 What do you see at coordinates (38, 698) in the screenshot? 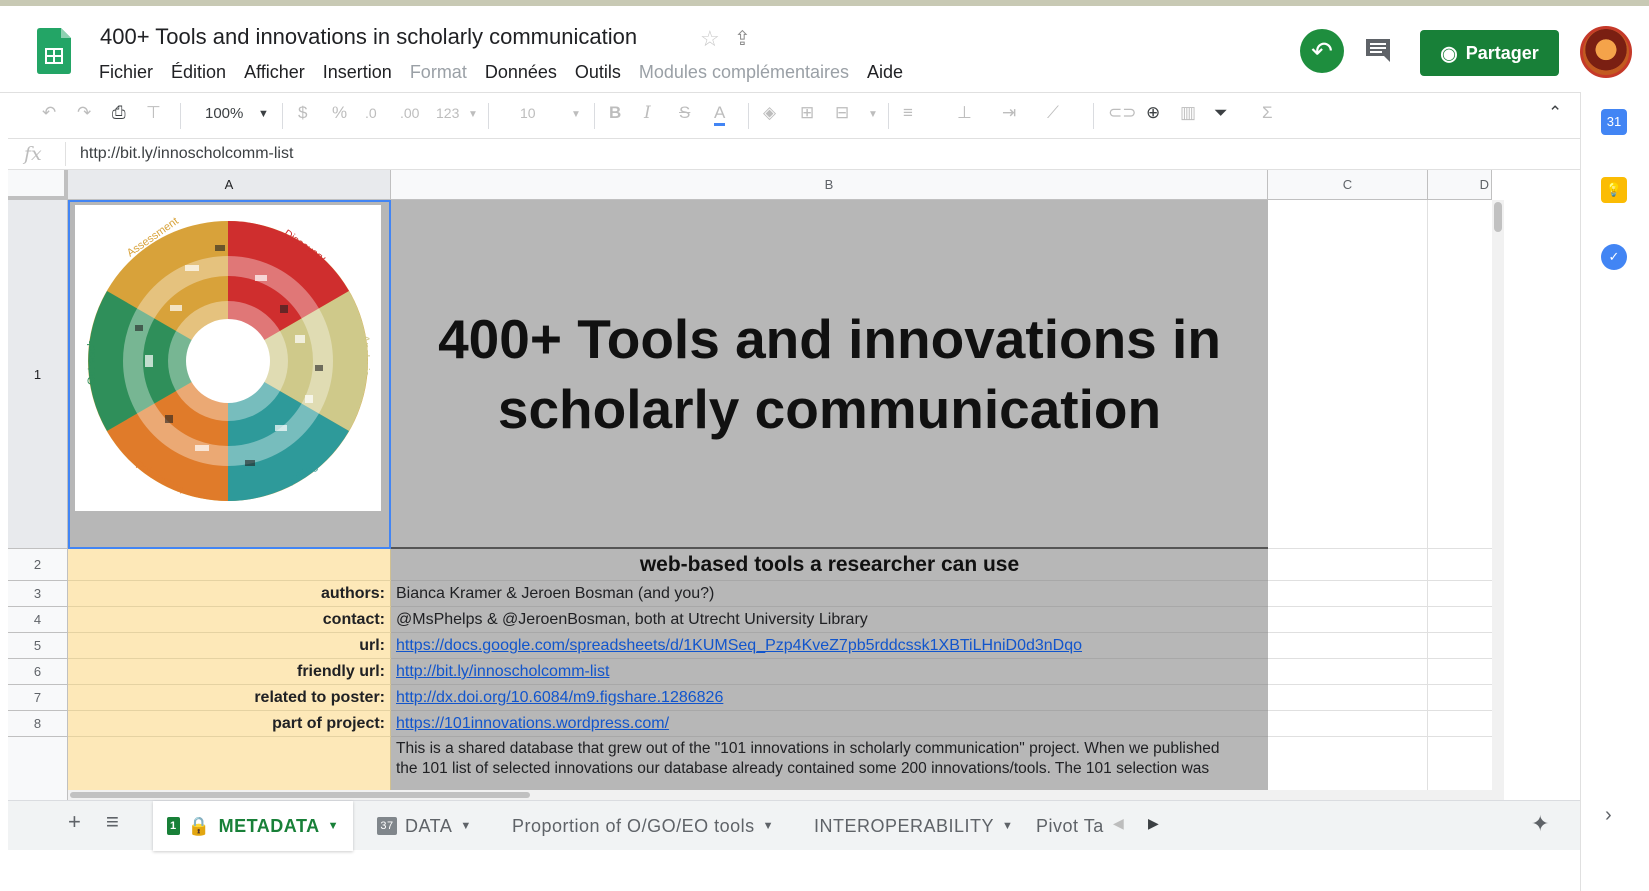
I see `row-header-7: 7` at bounding box center [38, 698].